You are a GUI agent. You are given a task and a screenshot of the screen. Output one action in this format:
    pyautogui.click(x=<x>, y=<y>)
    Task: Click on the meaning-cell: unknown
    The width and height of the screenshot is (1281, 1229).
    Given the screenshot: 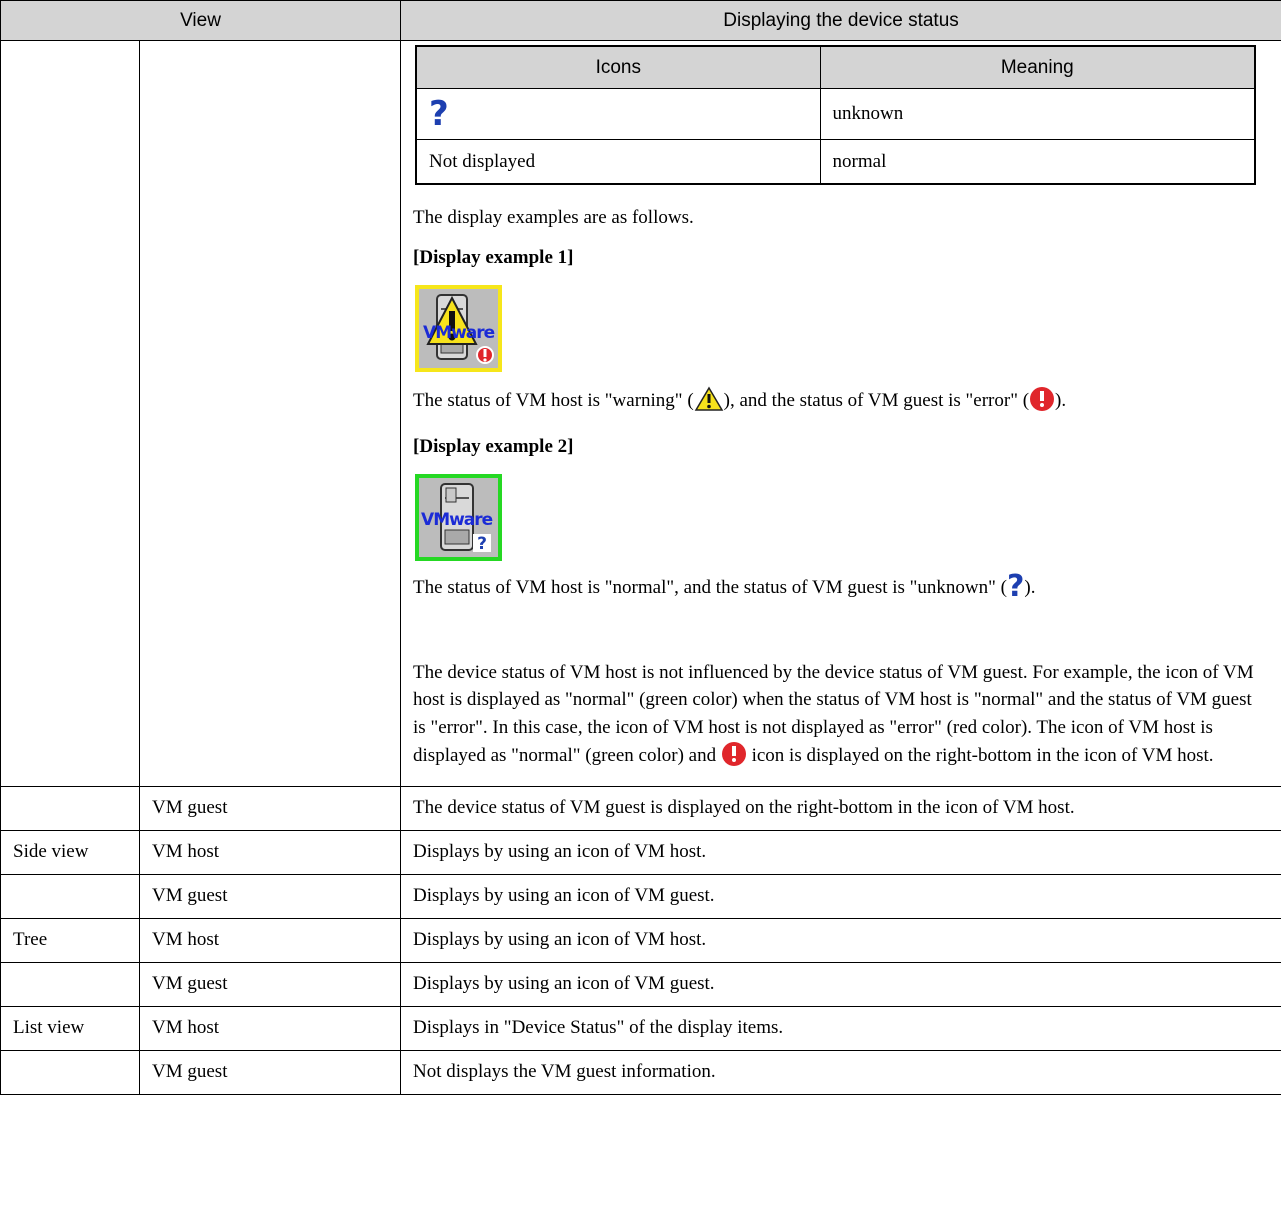 What is the action you would take?
    pyautogui.click(x=1037, y=114)
    